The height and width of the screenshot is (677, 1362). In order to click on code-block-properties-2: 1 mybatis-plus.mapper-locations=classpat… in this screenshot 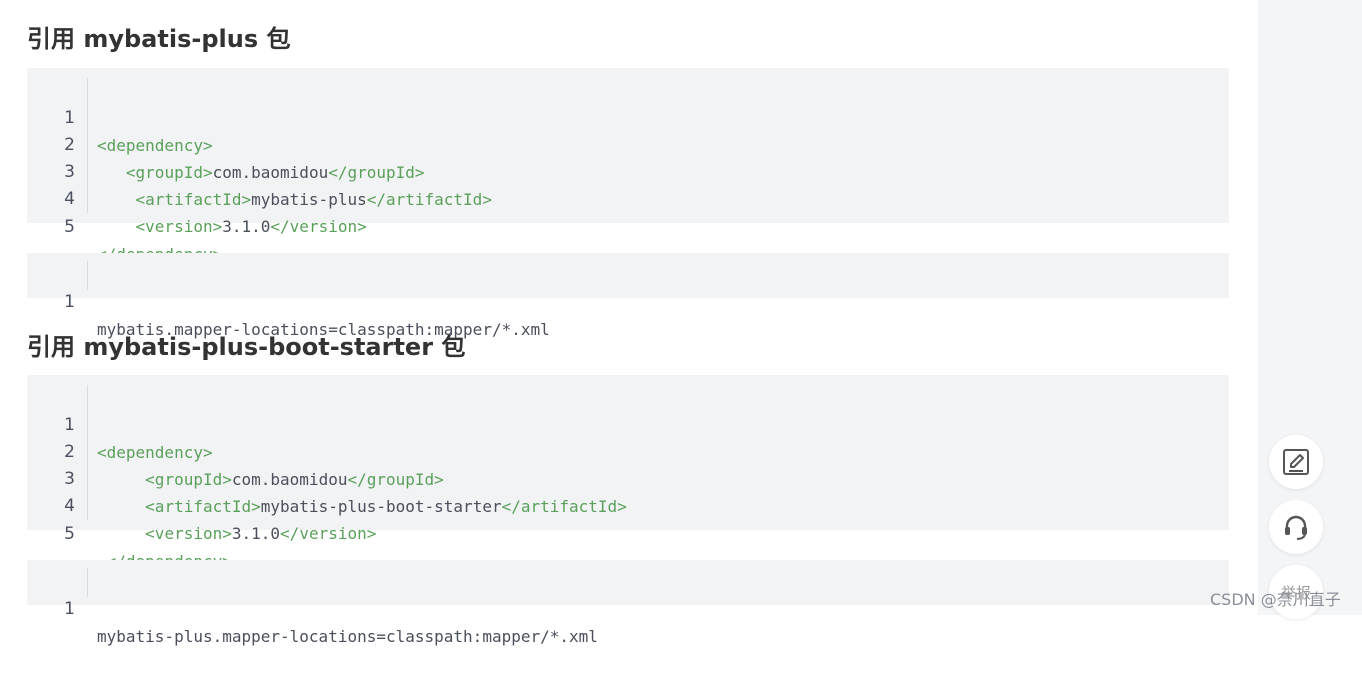, I will do `click(628, 603)`.